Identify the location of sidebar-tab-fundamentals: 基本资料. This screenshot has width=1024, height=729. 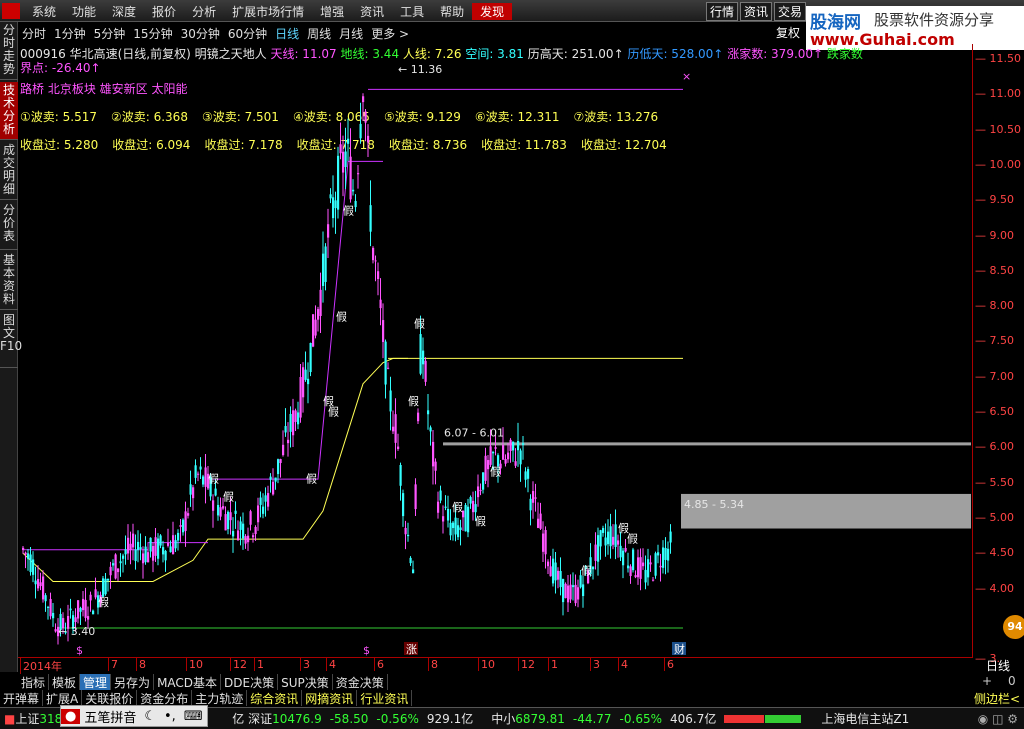
(9, 281).